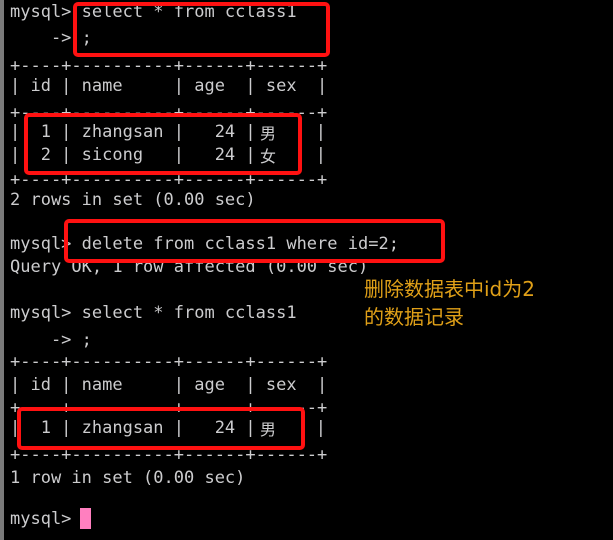  Describe the element at coordinates (305, 428) in the screenshot. I see `table-row-3-suffix: |` at that location.